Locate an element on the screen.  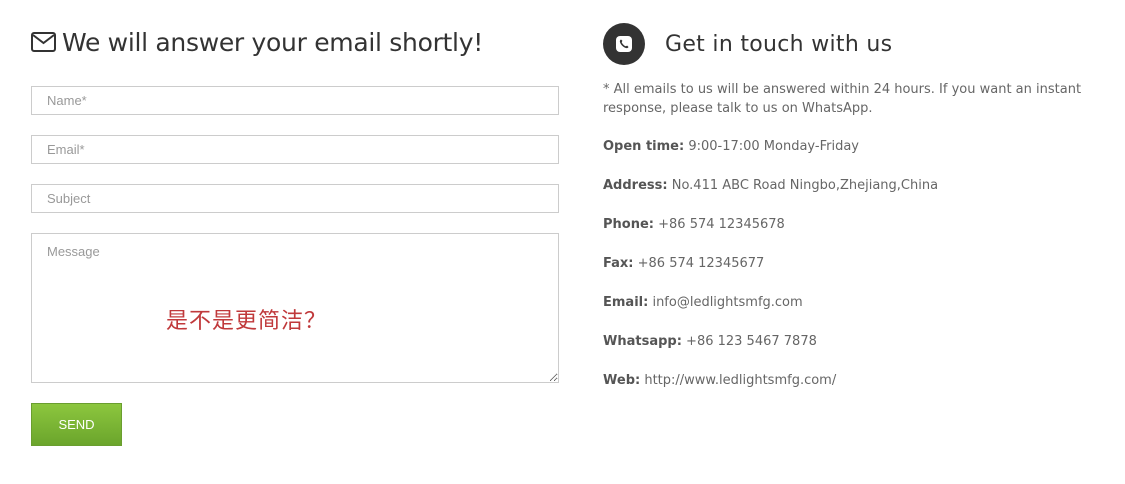
email-input is located at coordinates (295, 149).